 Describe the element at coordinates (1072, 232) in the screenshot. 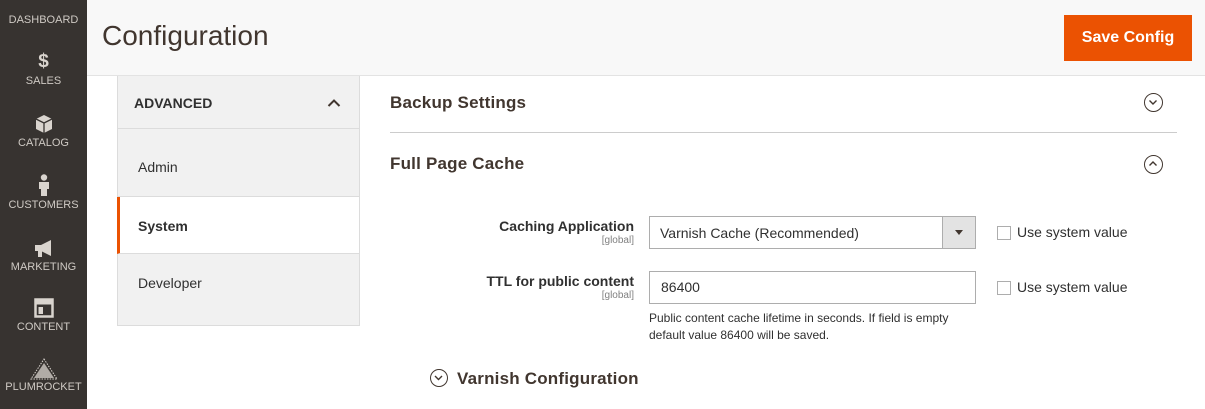

I see `caching-use-system-label: Use system value` at that location.